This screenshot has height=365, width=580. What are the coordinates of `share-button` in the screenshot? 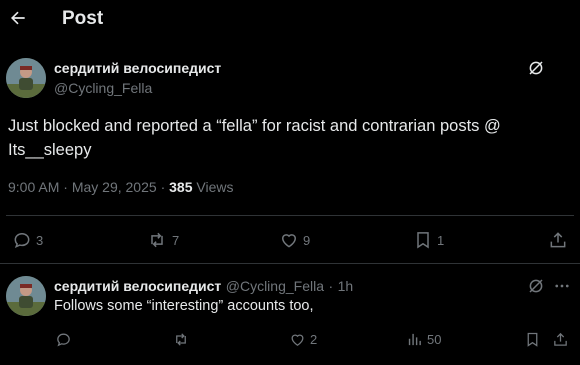 It's located at (558, 240).